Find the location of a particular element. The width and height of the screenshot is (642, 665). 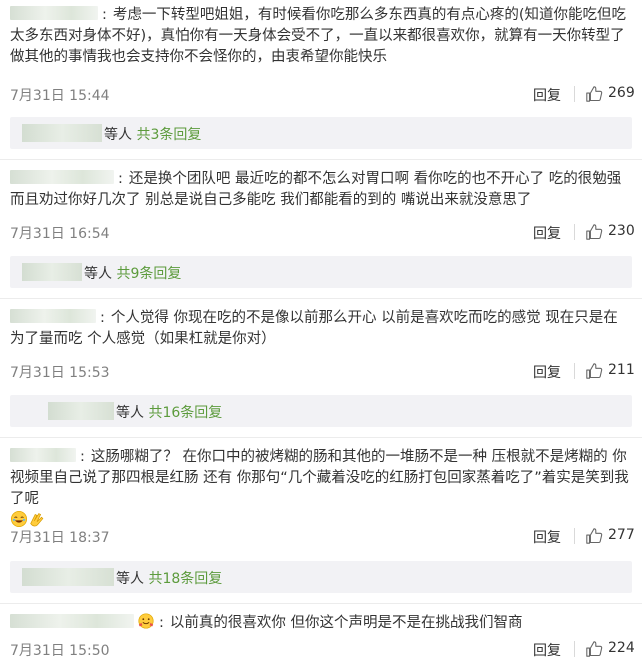

sub-replies-summary: 等人 共18条回复 is located at coordinates (169, 579).